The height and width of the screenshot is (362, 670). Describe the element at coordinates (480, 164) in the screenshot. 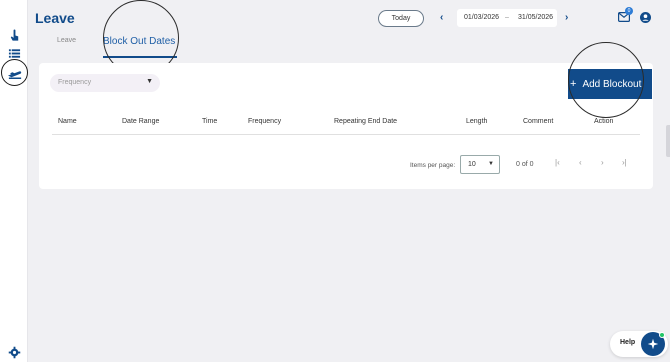

I see `items-per-page-select: 10 ▼` at that location.